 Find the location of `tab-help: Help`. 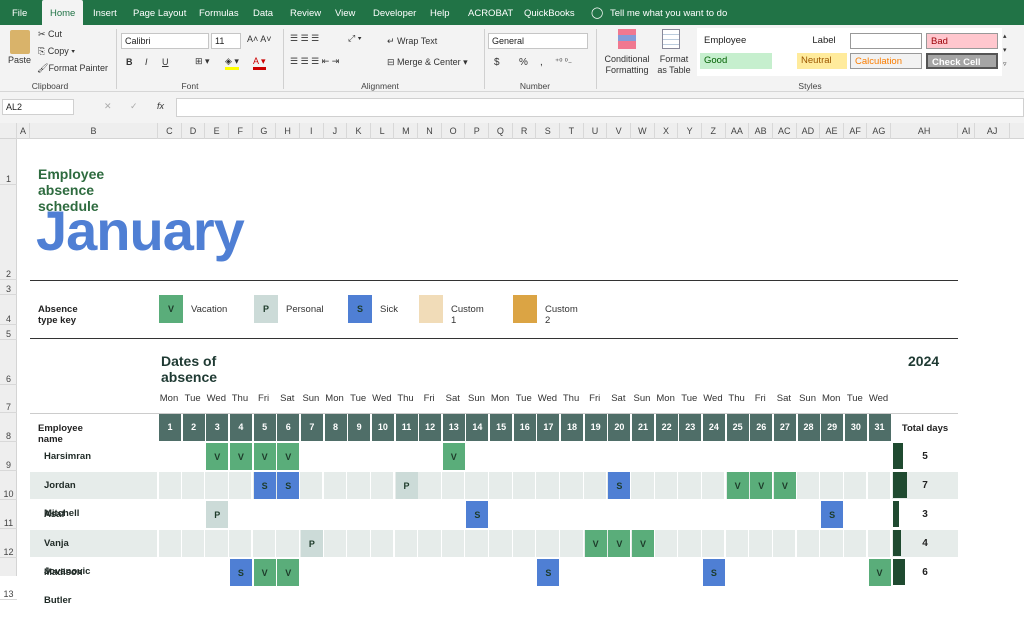

tab-help: Help is located at coordinates (440, 12).